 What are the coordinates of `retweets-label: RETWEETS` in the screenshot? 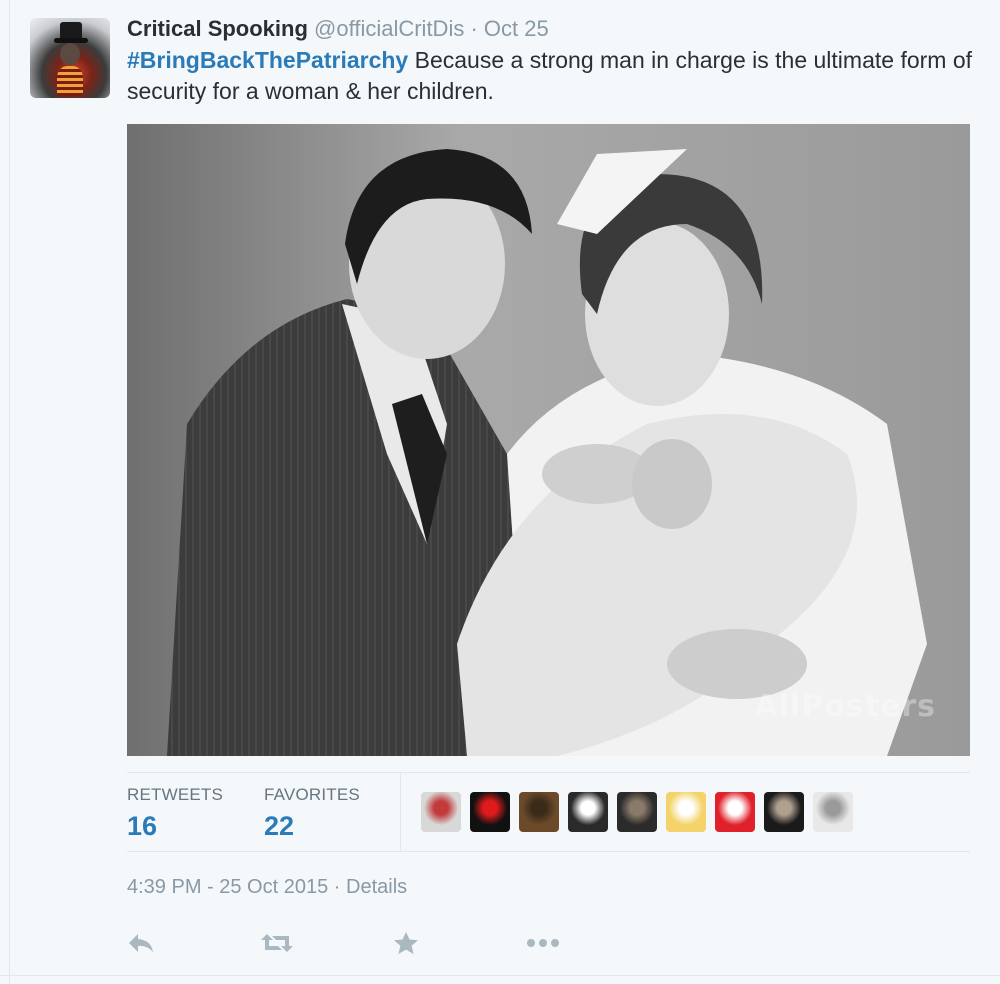 It's located at (175, 794).